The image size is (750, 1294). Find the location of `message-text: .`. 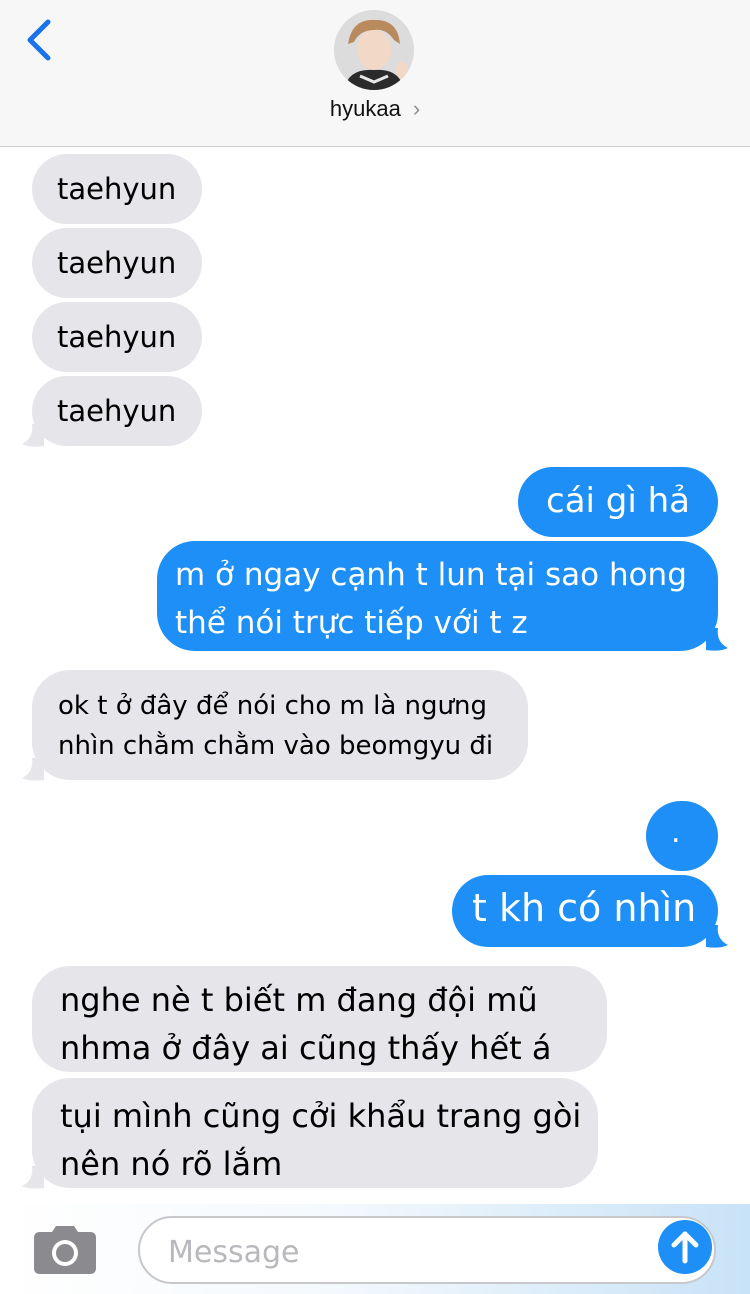

message-text: . is located at coordinates (676, 832).